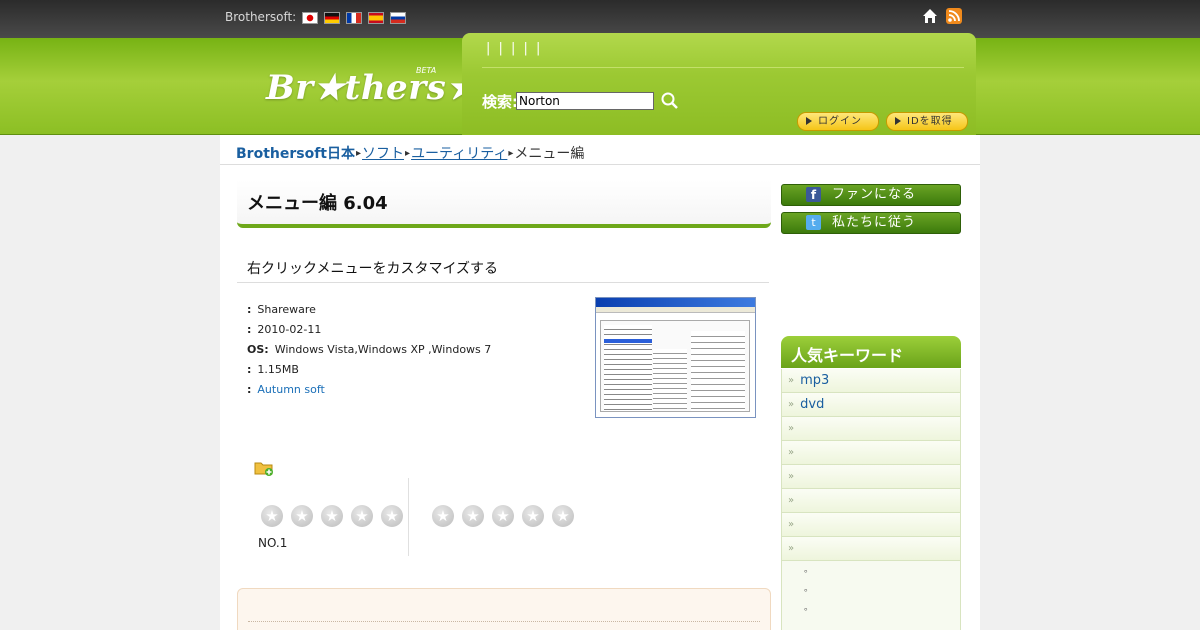 The height and width of the screenshot is (630, 1200). Describe the element at coordinates (383, 153) in the screenshot. I see `breadcrumb-item: ソフト` at that location.